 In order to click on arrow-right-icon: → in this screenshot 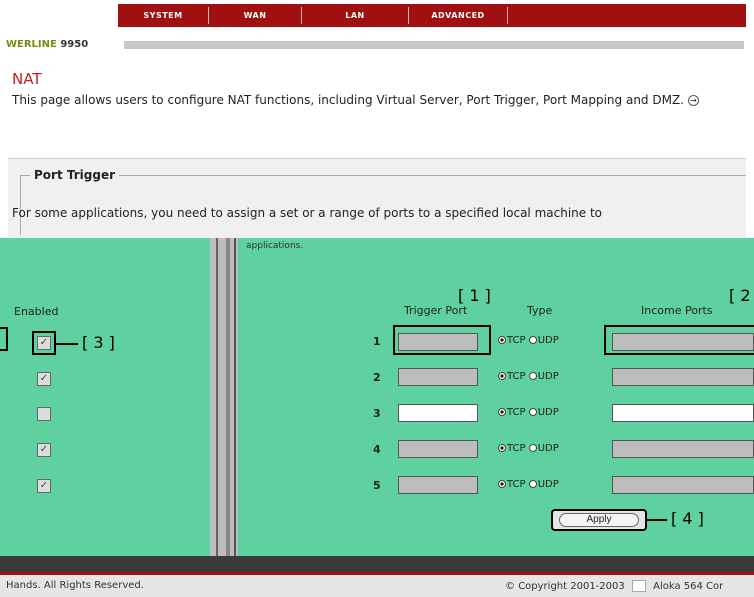, I will do `click(693, 100)`.